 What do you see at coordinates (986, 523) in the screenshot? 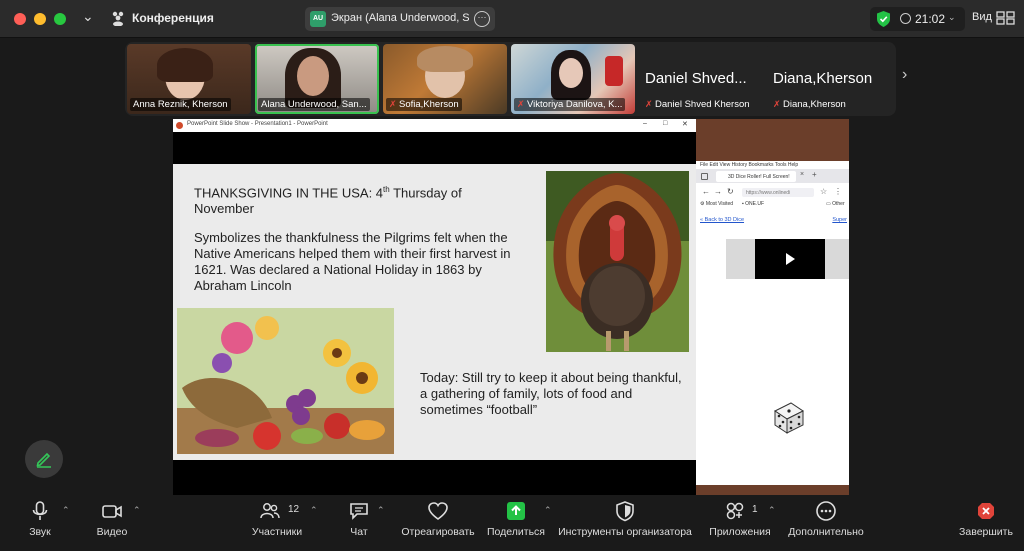
I see `end-meeting-button: Завершить` at bounding box center [986, 523].